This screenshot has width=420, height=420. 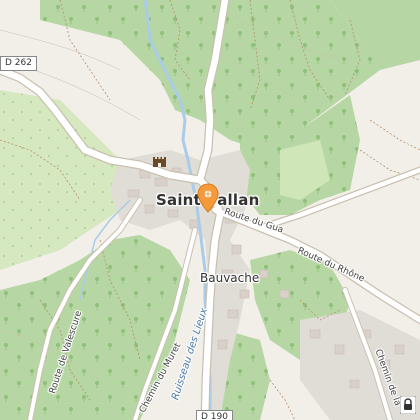 I want to click on castle-icon, so click(x=159, y=161).